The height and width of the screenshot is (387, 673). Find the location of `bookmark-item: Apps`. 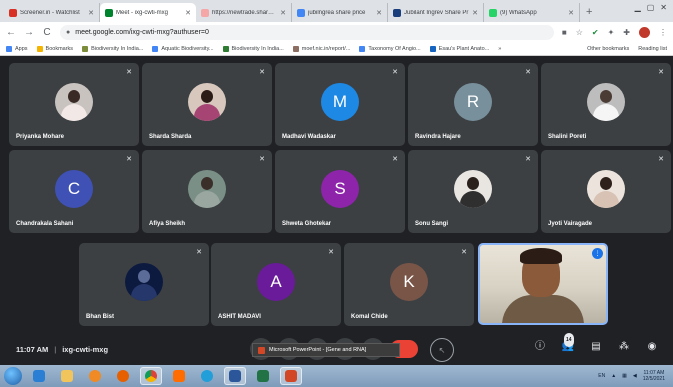

bookmark-item: Apps is located at coordinates (17, 48).